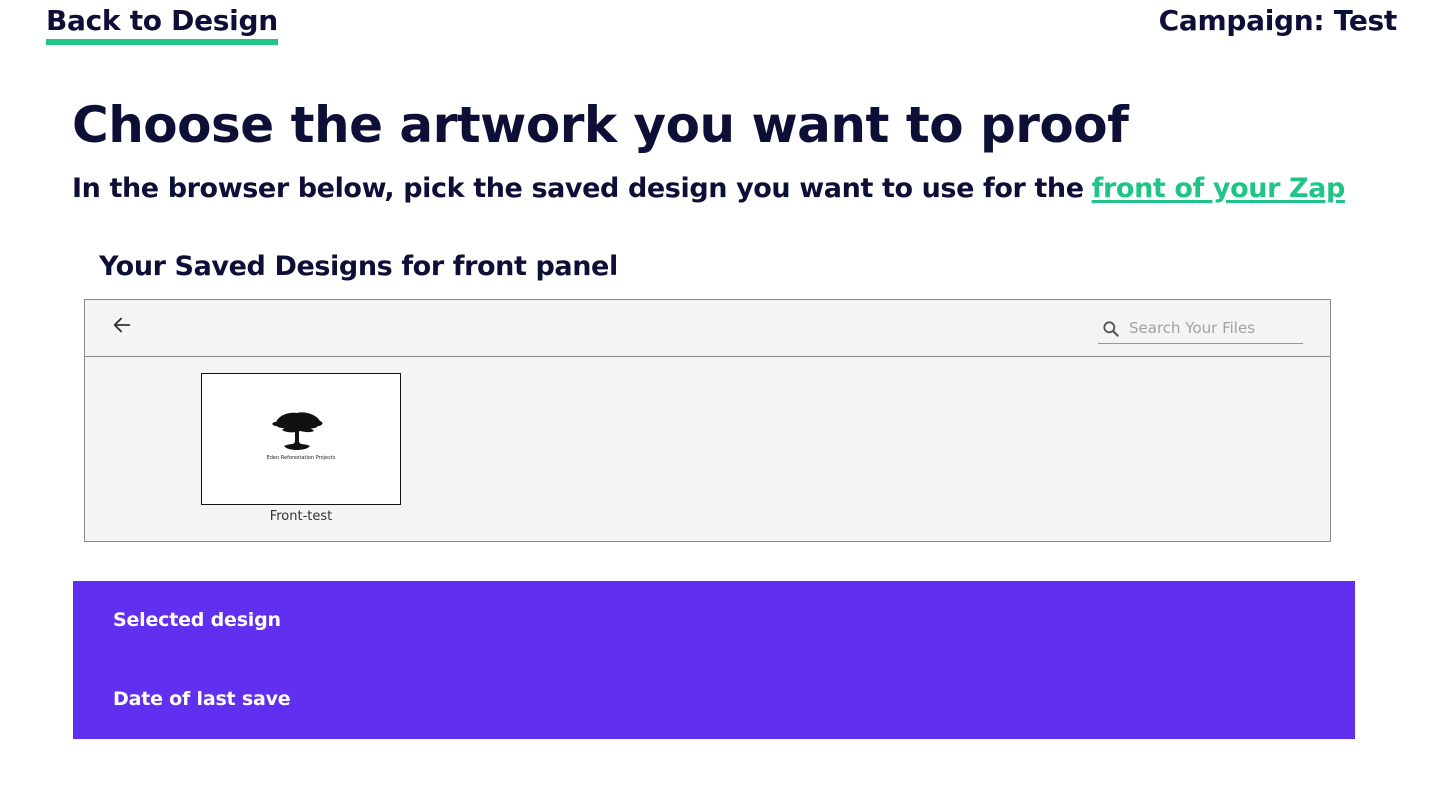 Image resolution: width=1445 pixels, height=786 pixels. Describe the element at coordinates (301, 517) in the screenshot. I see `file-name: Front-test` at that location.